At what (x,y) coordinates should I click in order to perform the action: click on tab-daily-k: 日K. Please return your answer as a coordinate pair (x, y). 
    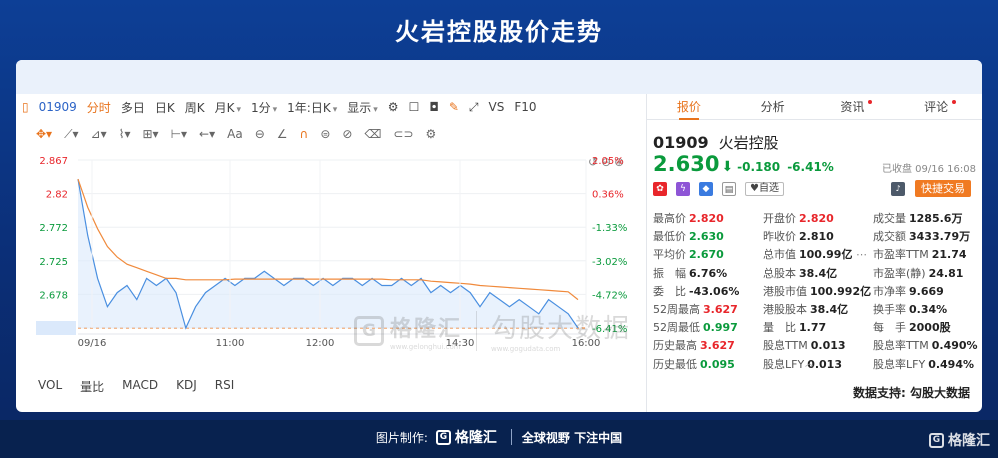
    Looking at the image, I should click on (165, 107).